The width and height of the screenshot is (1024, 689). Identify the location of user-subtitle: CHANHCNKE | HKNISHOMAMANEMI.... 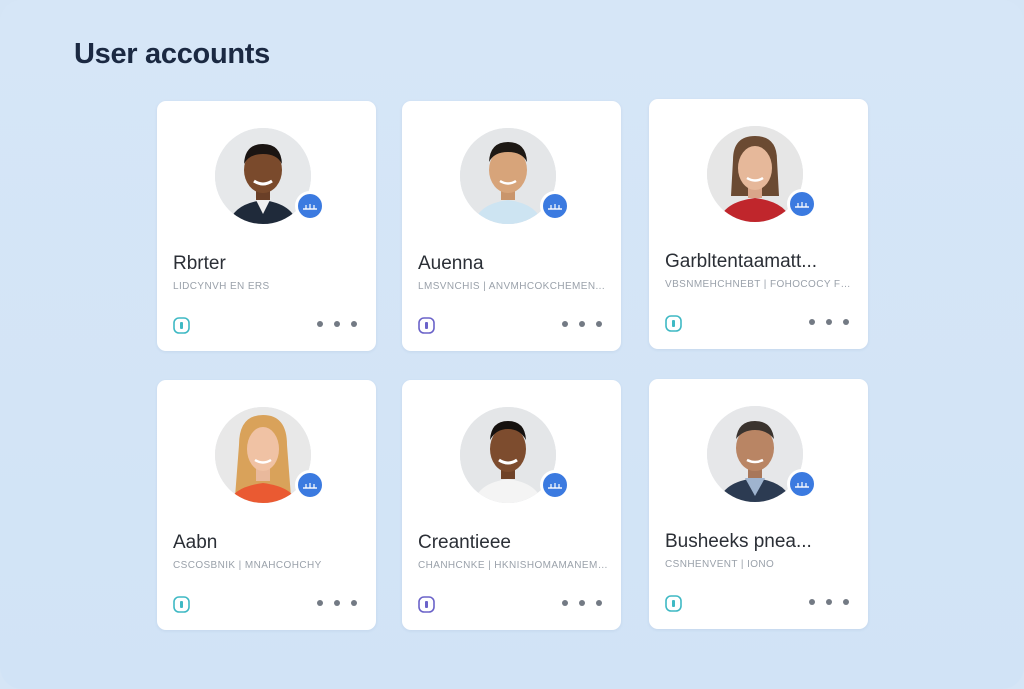
(513, 565).